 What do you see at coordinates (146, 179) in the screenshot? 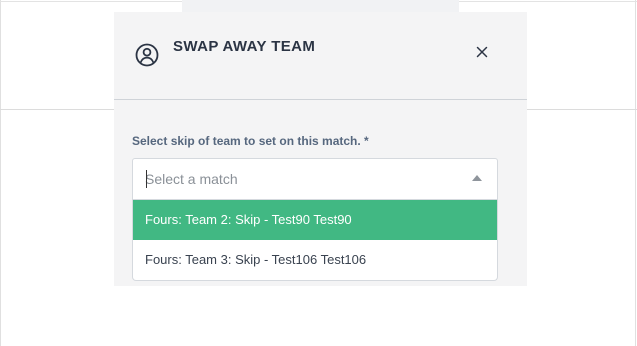
I see `text-cursor` at bounding box center [146, 179].